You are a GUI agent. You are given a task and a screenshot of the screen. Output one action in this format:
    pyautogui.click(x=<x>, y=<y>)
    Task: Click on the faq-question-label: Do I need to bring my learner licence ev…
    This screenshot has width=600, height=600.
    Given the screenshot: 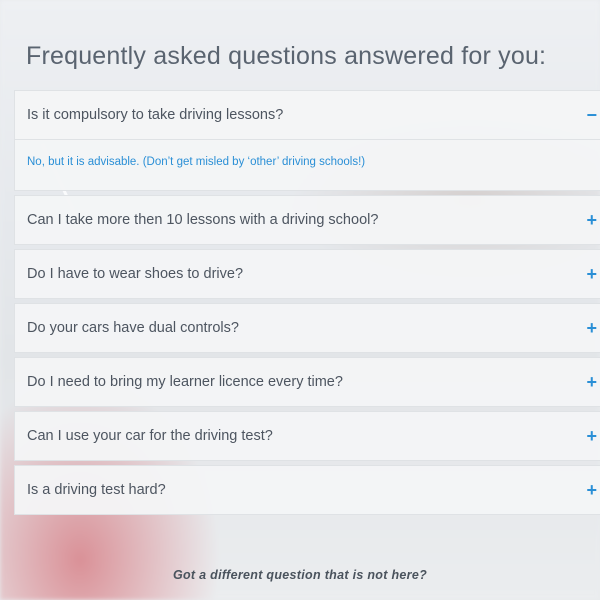 What is the action you would take?
    pyautogui.click(x=185, y=382)
    